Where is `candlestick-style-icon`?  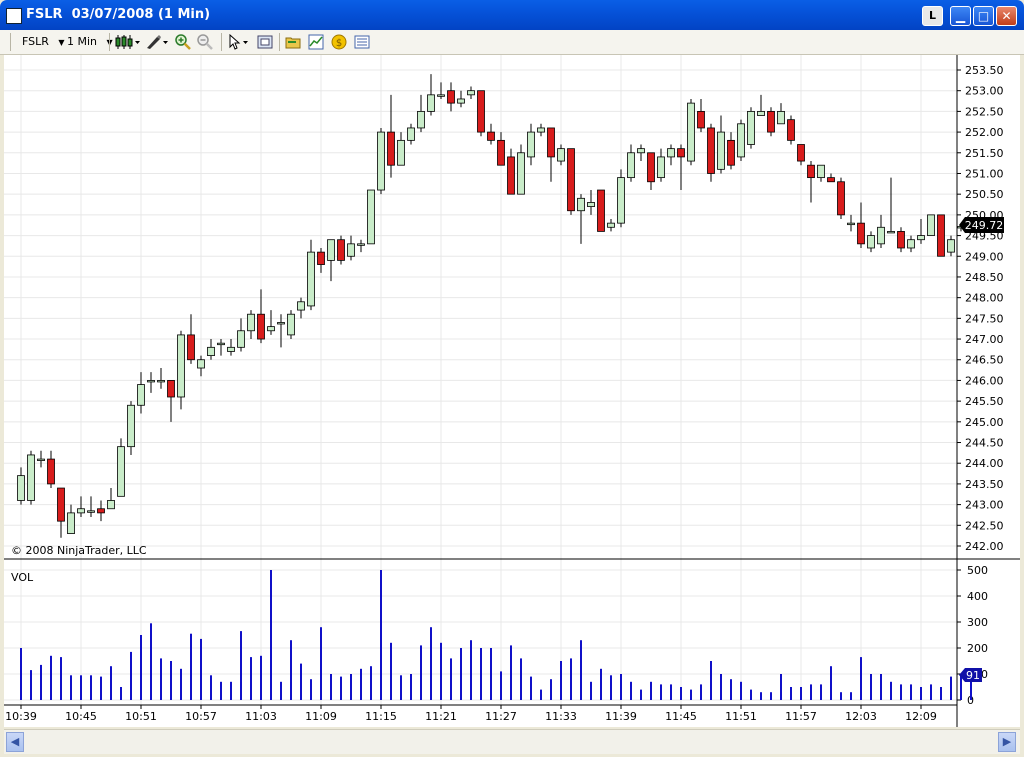 candlestick-style-icon is located at coordinates (128, 42).